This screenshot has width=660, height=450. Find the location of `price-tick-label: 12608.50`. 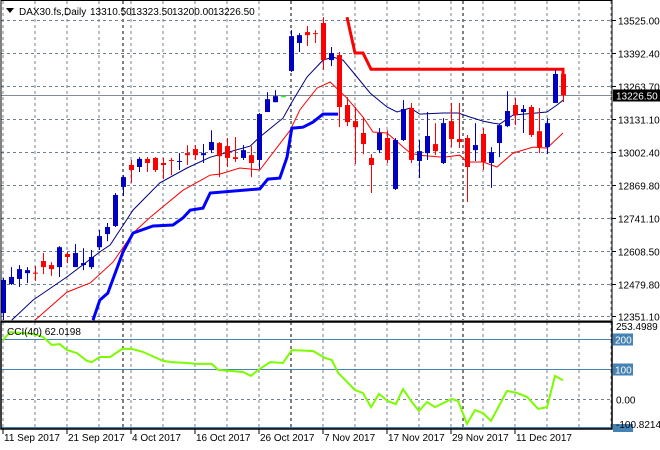

price-tick-label: 12608.50 is located at coordinates (639, 253).